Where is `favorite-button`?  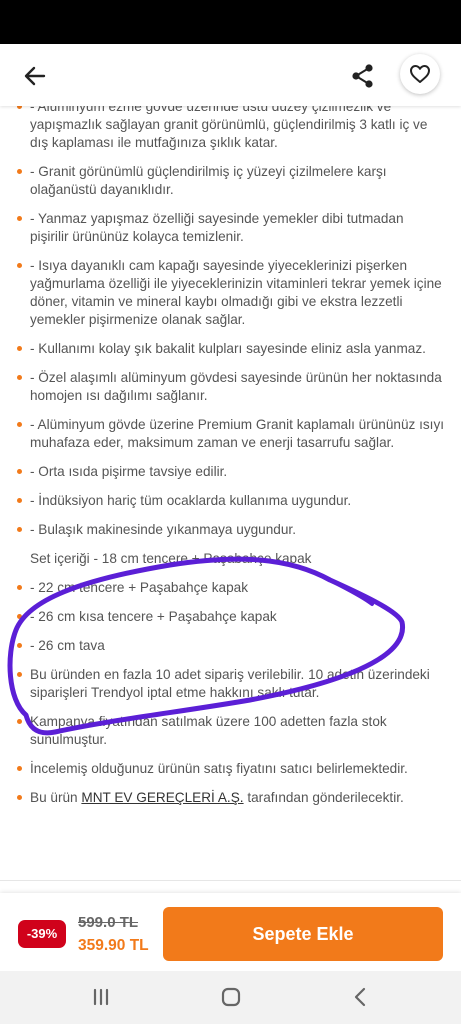 favorite-button is located at coordinates (420, 74).